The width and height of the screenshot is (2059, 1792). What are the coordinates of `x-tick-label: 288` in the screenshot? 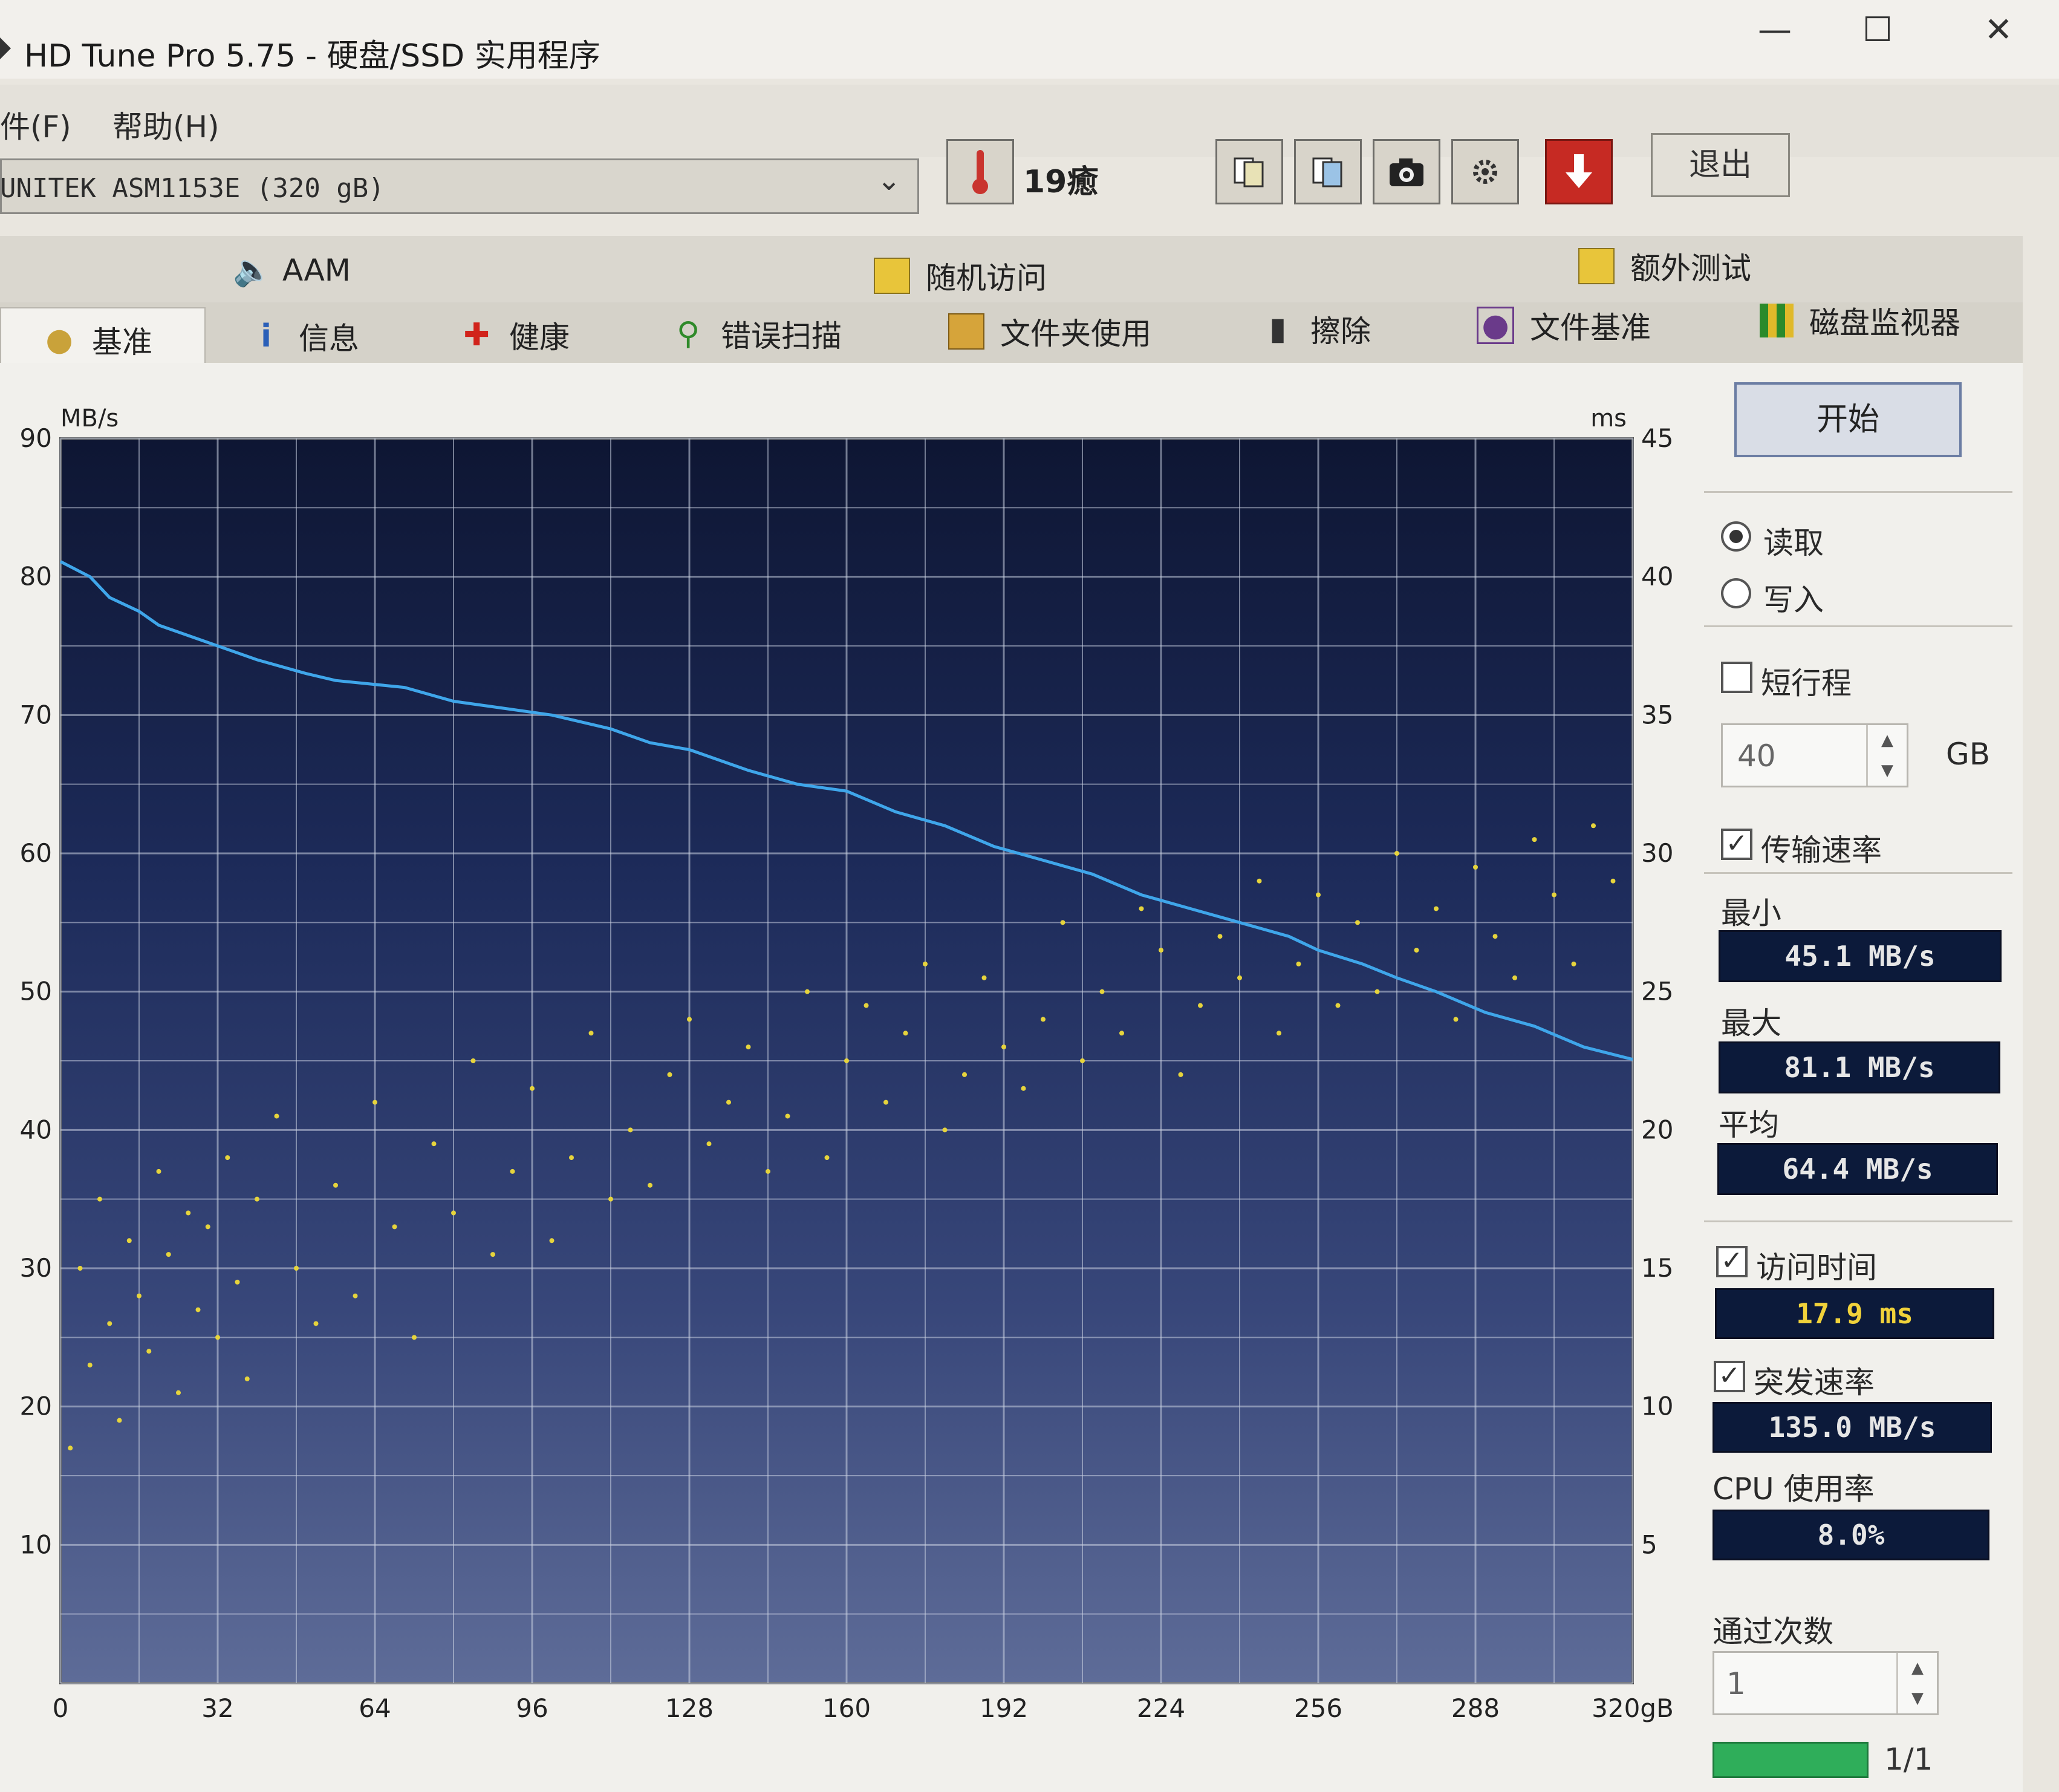 It's located at (1475, 1708).